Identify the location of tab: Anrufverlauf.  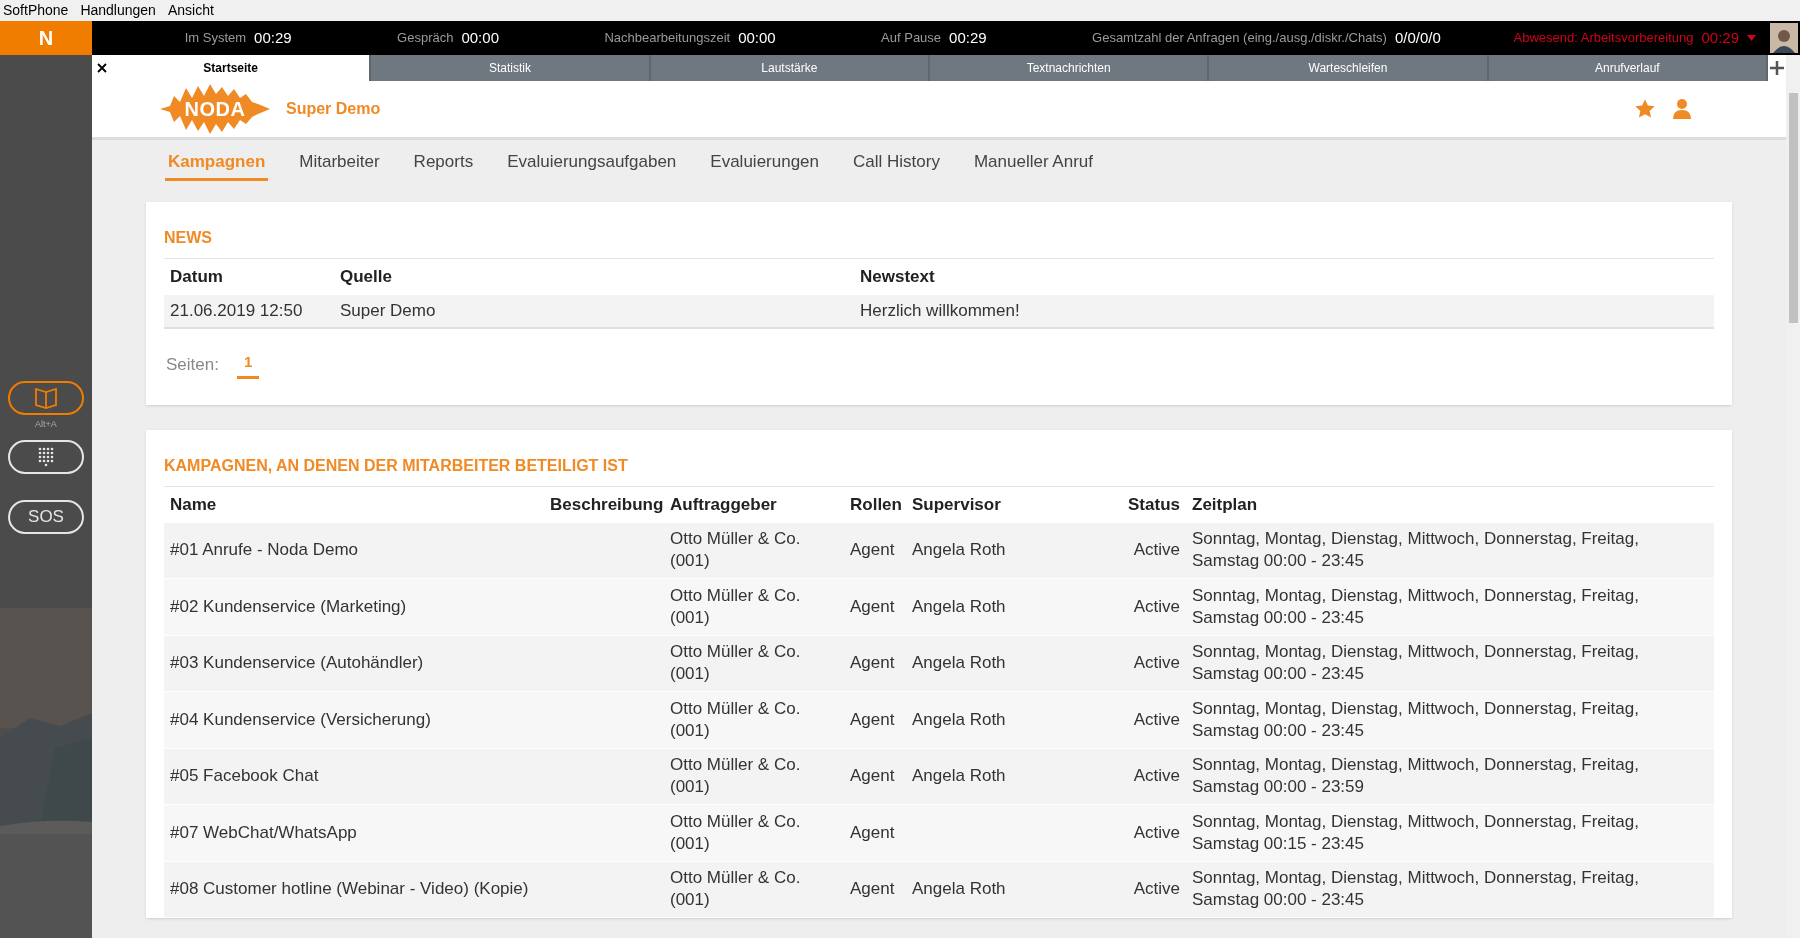
(1627, 68).